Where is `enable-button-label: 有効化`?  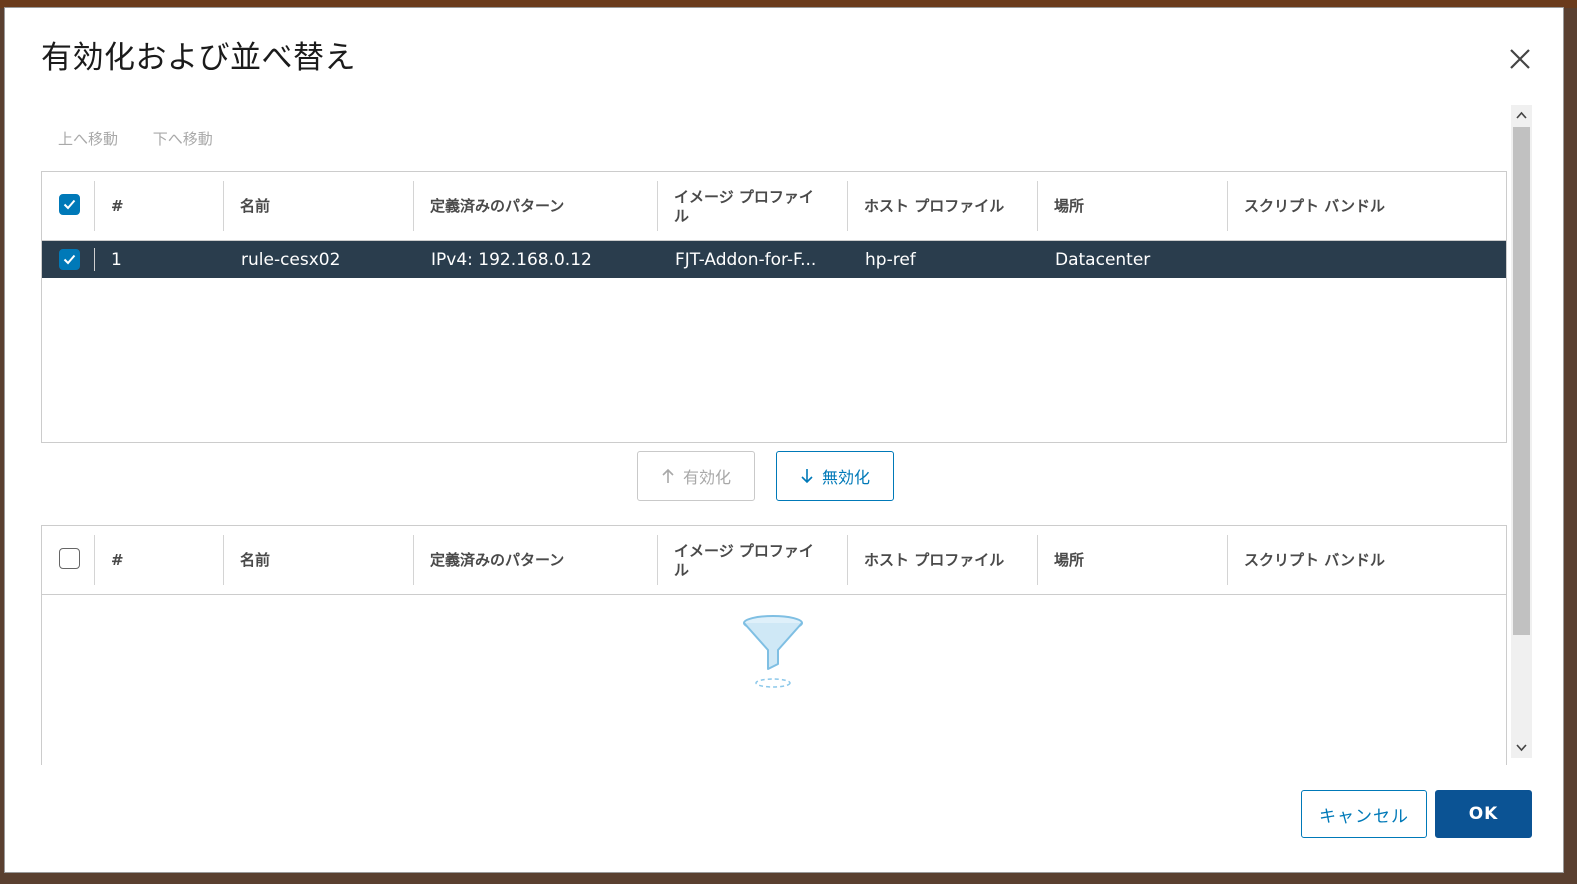
enable-button-label: 有効化 is located at coordinates (706, 477).